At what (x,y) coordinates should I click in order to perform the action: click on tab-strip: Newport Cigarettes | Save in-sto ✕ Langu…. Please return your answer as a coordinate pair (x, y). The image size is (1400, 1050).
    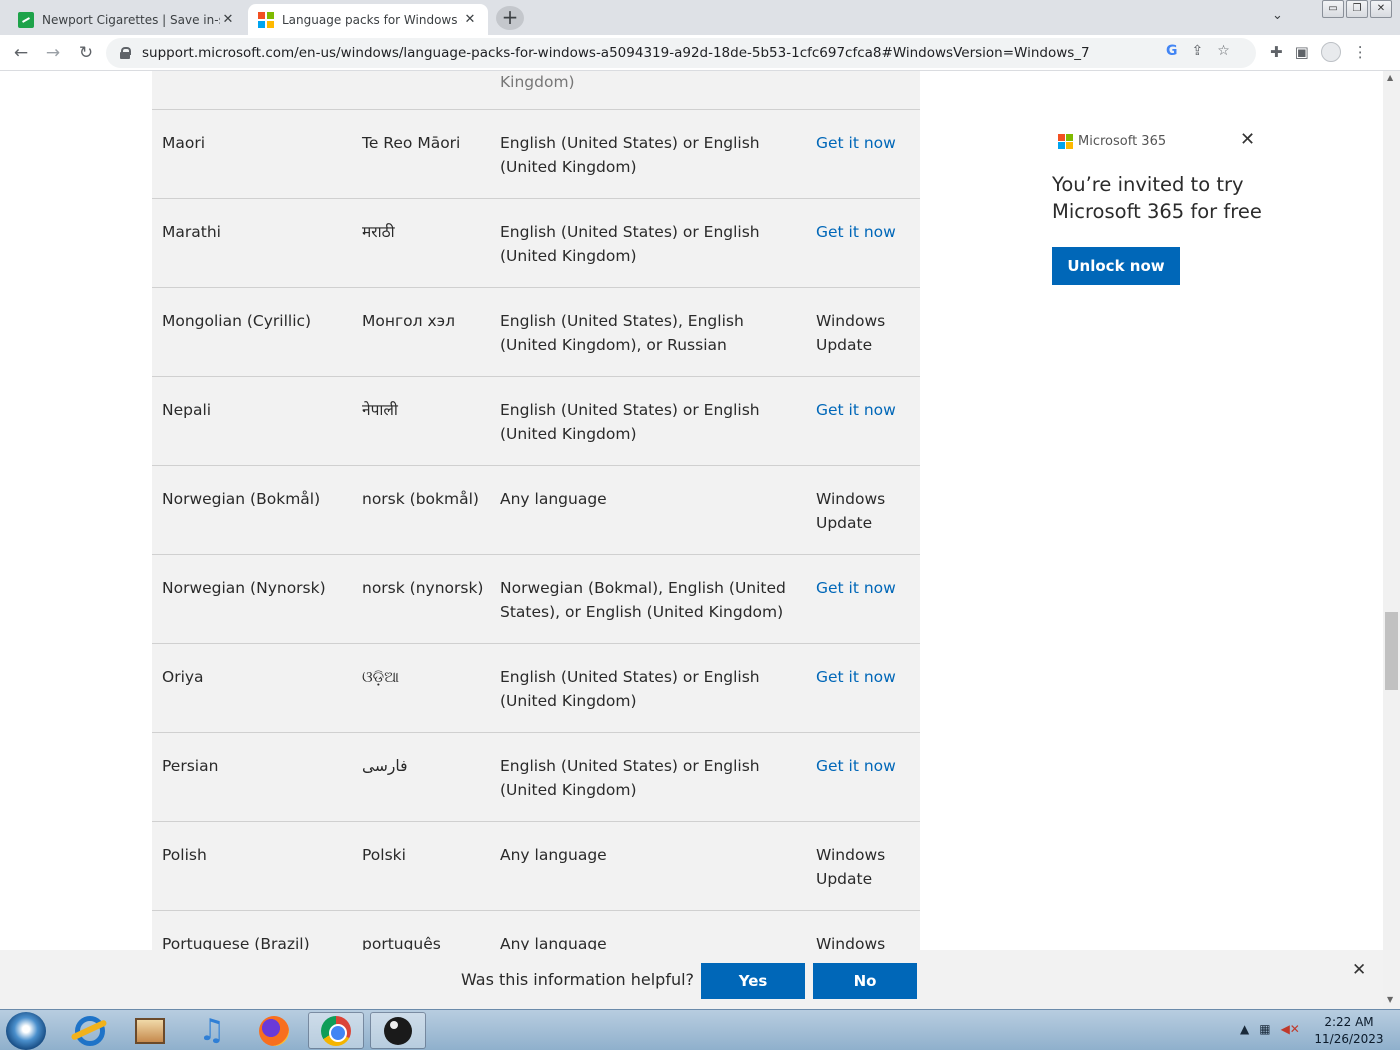
    Looking at the image, I should click on (700, 17).